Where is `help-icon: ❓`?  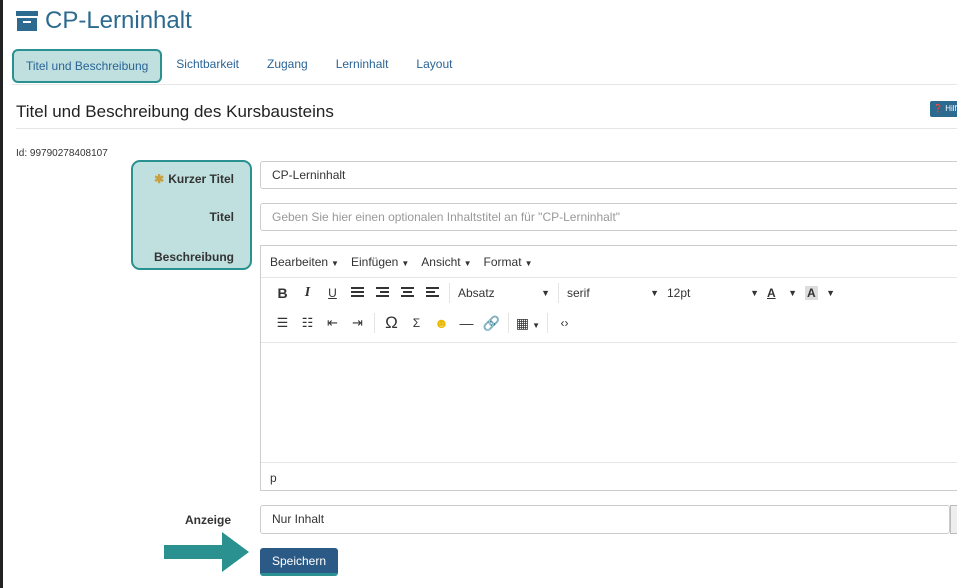
help-icon: ❓ is located at coordinates (938, 108).